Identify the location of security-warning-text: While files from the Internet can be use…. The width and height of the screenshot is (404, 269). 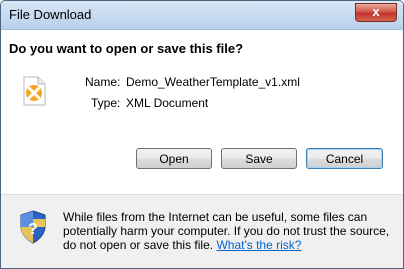
(228, 231).